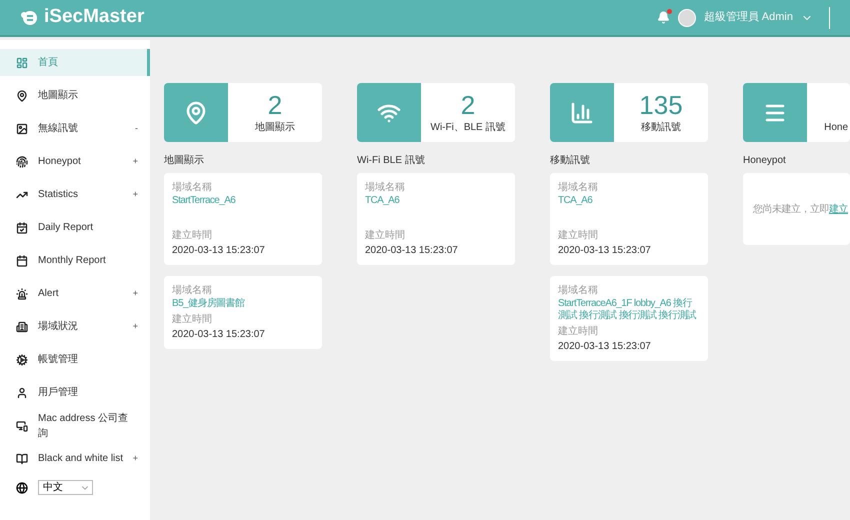  What do you see at coordinates (661, 127) in the screenshot?
I see `stat-label: 移動訊號` at bounding box center [661, 127].